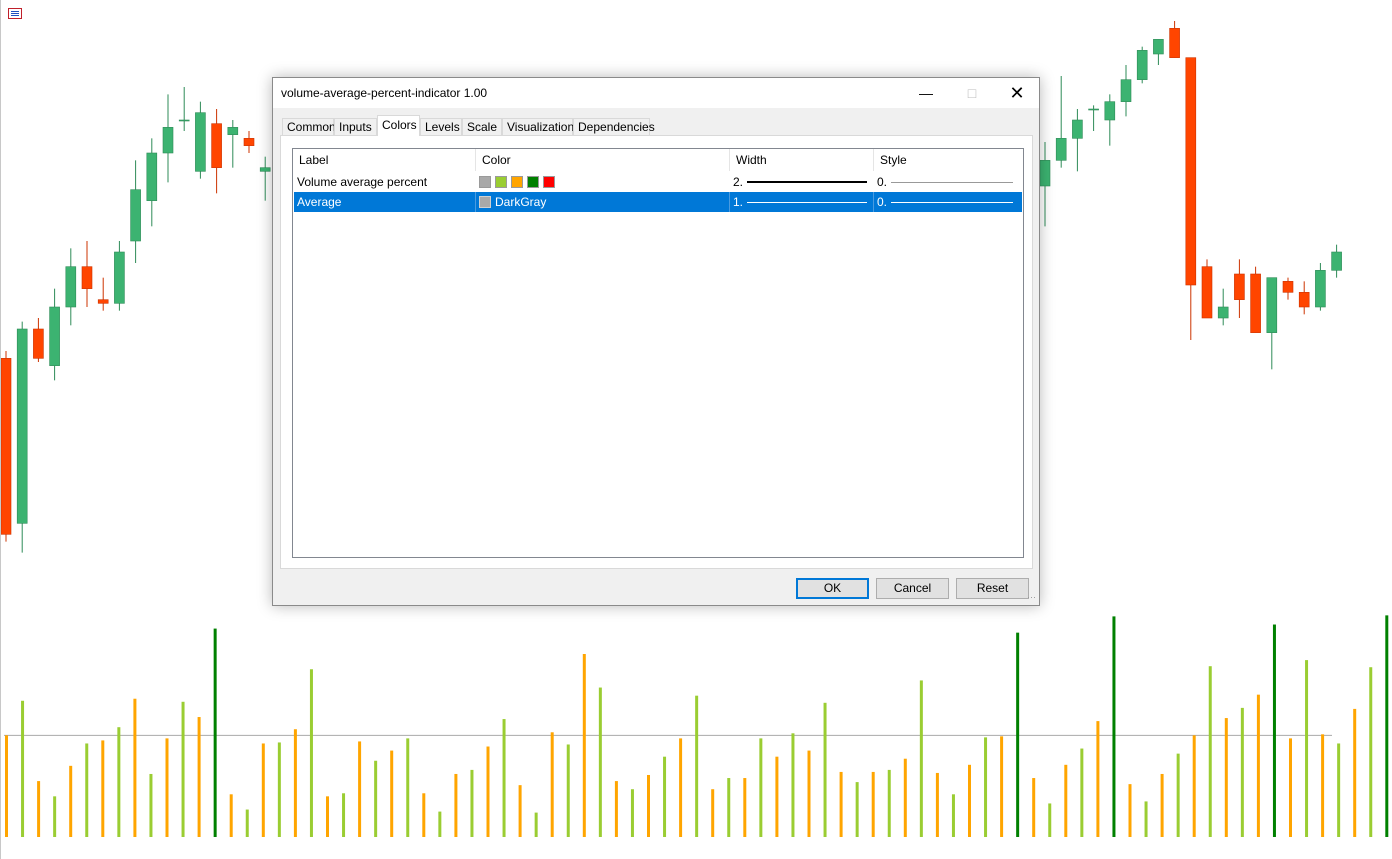  Describe the element at coordinates (538, 126) in the screenshot. I see `tab-visualization: Visualization` at that location.